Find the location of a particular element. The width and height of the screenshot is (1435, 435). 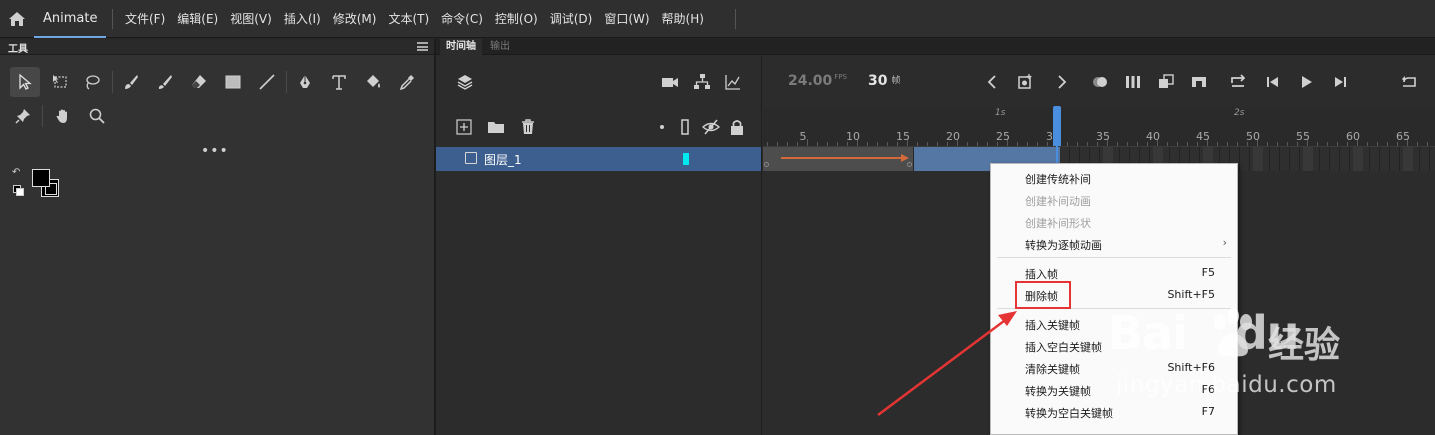

current-frame-display: 30 帧 is located at coordinates (884, 81).